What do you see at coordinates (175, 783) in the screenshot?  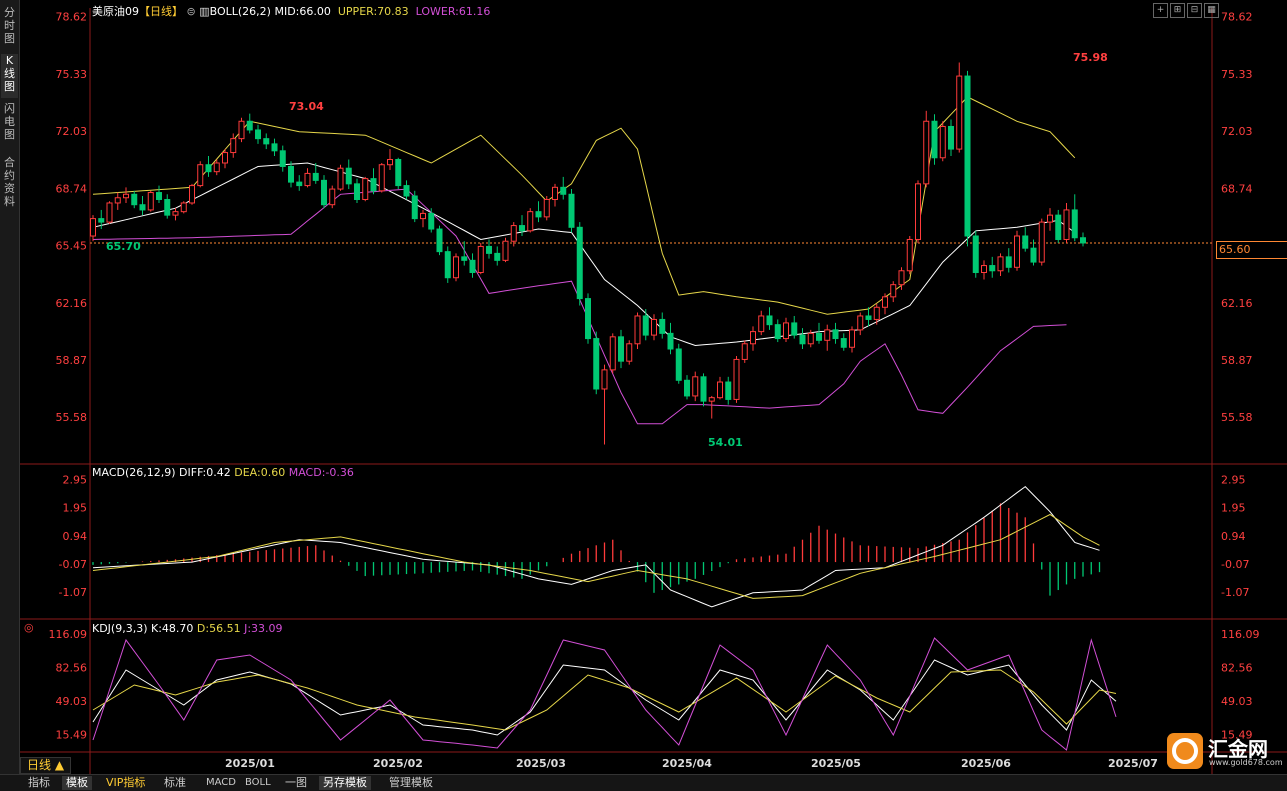 I see `tab-standard: 标准` at bounding box center [175, 783].